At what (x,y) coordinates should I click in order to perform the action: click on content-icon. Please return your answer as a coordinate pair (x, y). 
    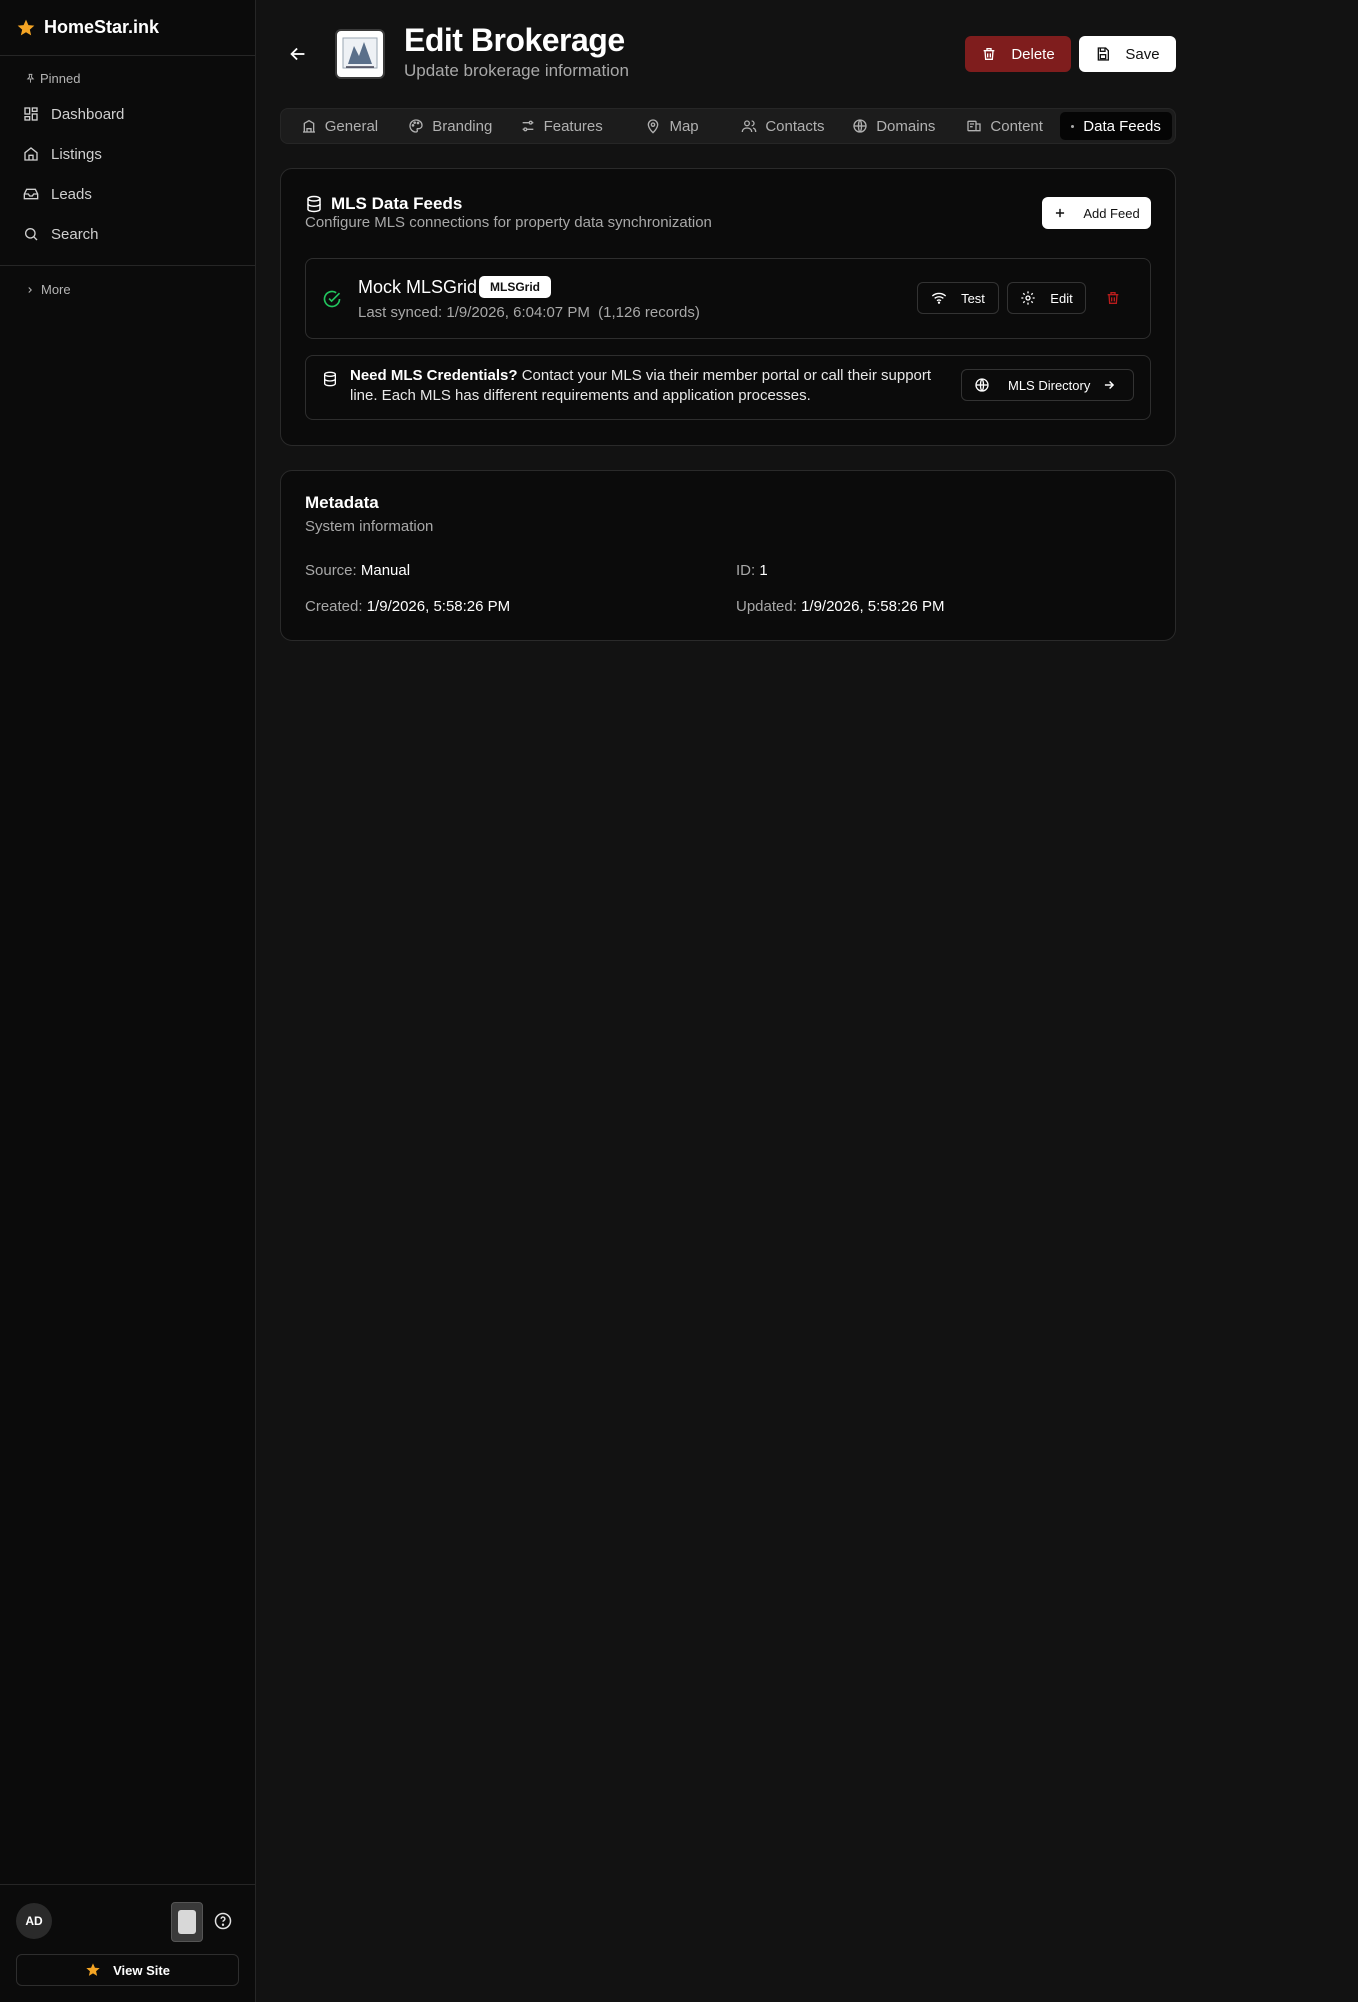
    Looking at the image, I should click on (974, 126).